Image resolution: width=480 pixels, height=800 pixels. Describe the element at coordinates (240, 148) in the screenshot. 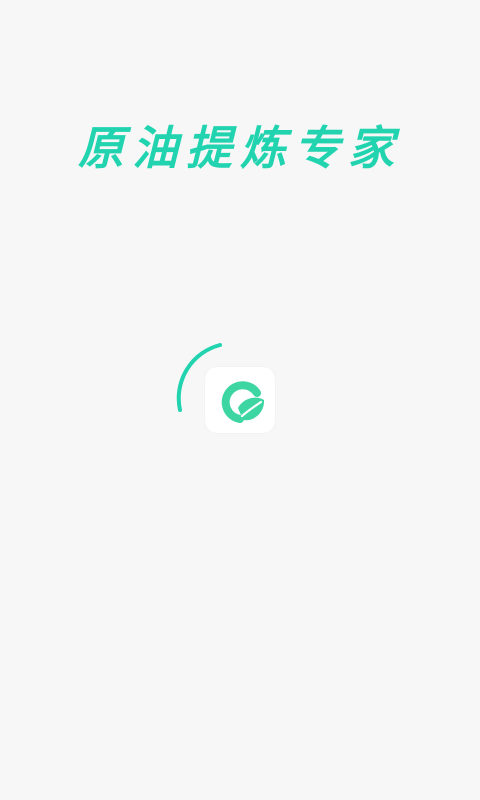

I see `app-title: 原油提炼专家` at that location.